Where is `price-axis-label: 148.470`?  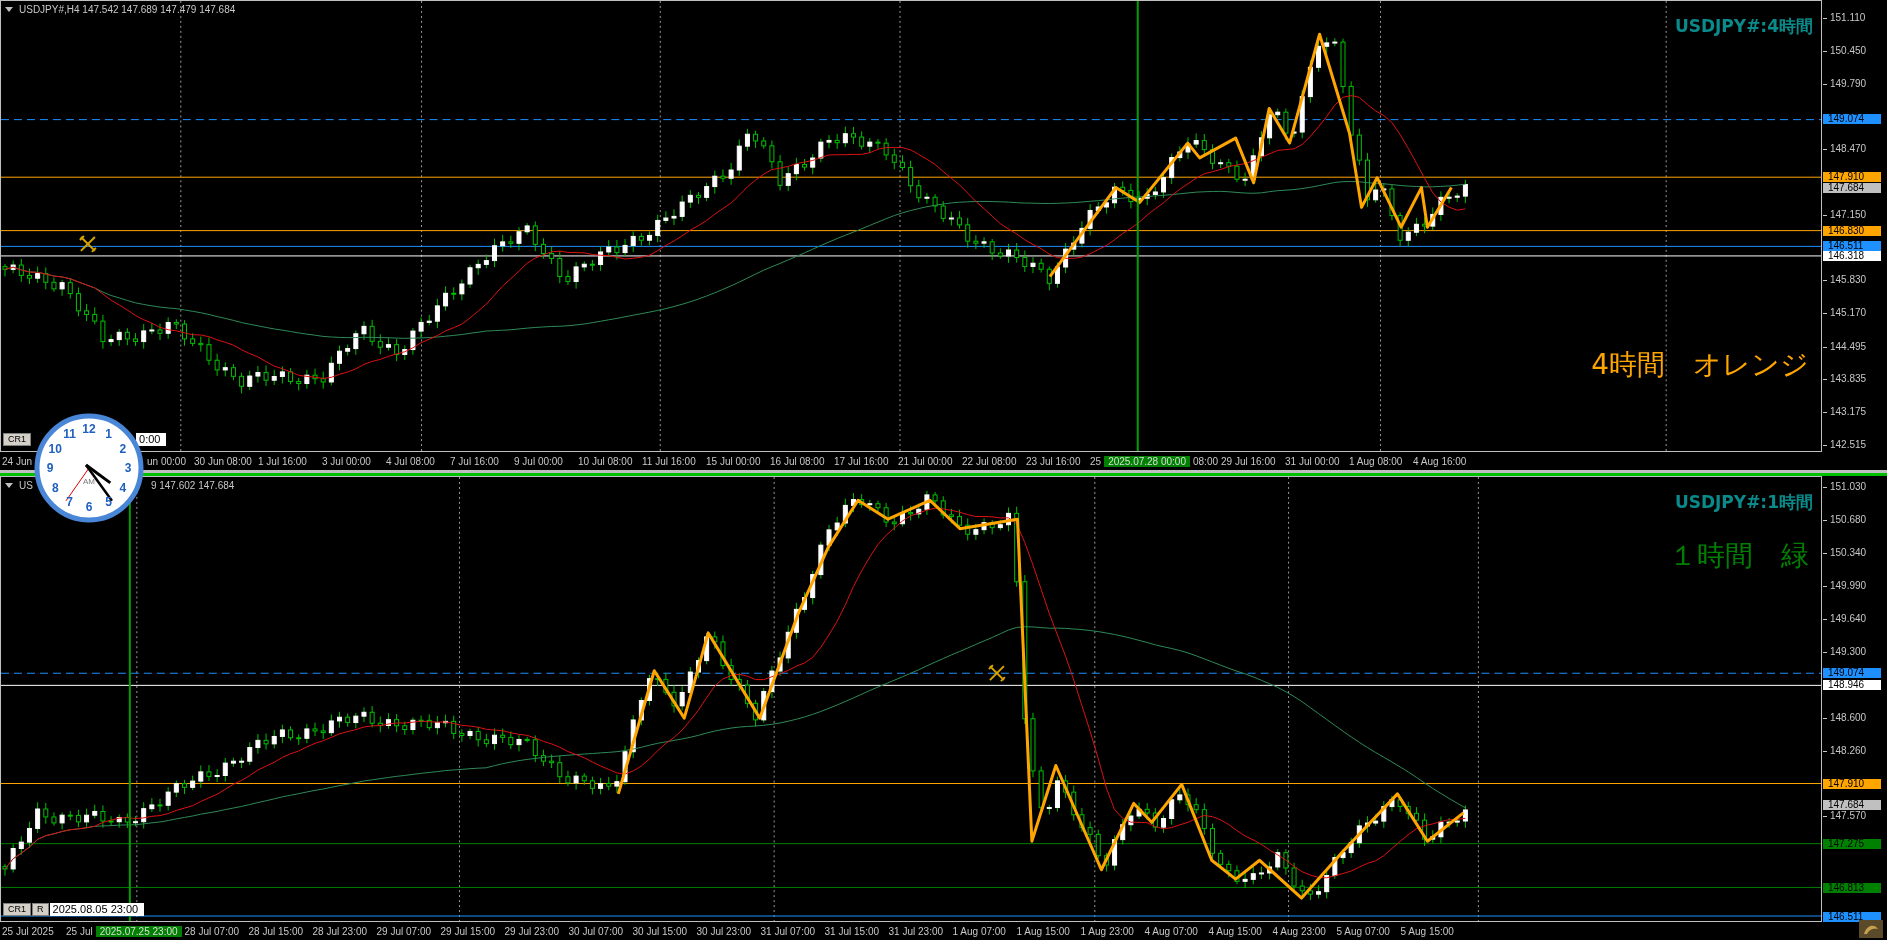 price-axis-label: 148.470 is located at coordinates (1844, 149).